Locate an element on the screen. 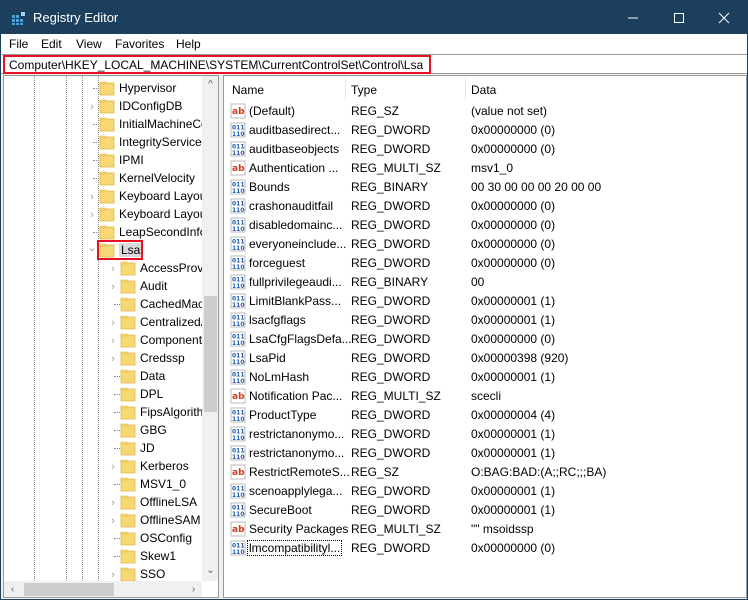 This screenshot has width=748, height=600. scroll-right-icon: › is located at coordinates (193, 589).